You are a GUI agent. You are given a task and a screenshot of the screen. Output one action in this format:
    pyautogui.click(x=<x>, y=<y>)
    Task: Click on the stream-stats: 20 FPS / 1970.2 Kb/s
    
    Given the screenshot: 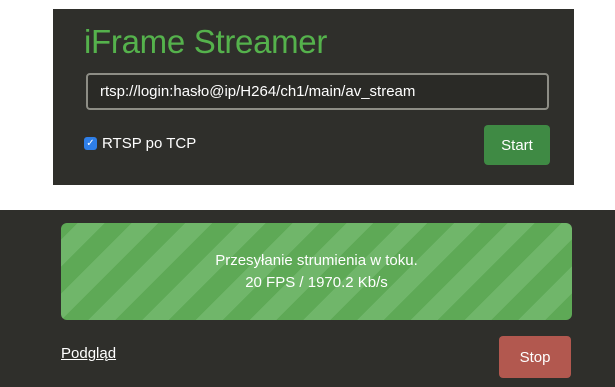 What is the action you would take?
    pyautogui.click(x=316, y=282)
    